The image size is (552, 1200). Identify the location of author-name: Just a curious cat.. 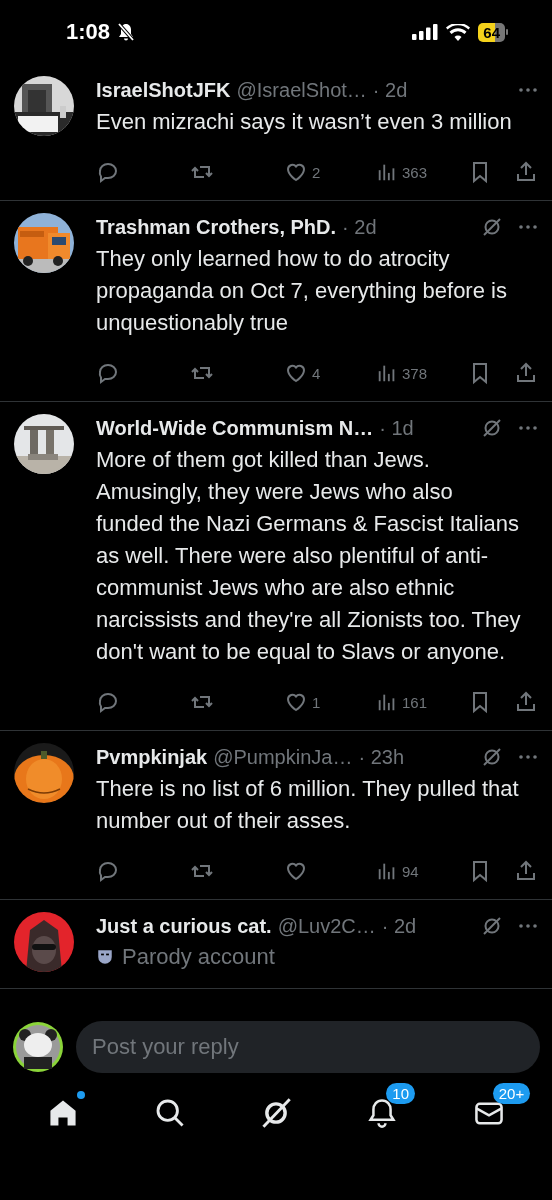
(184, 926).